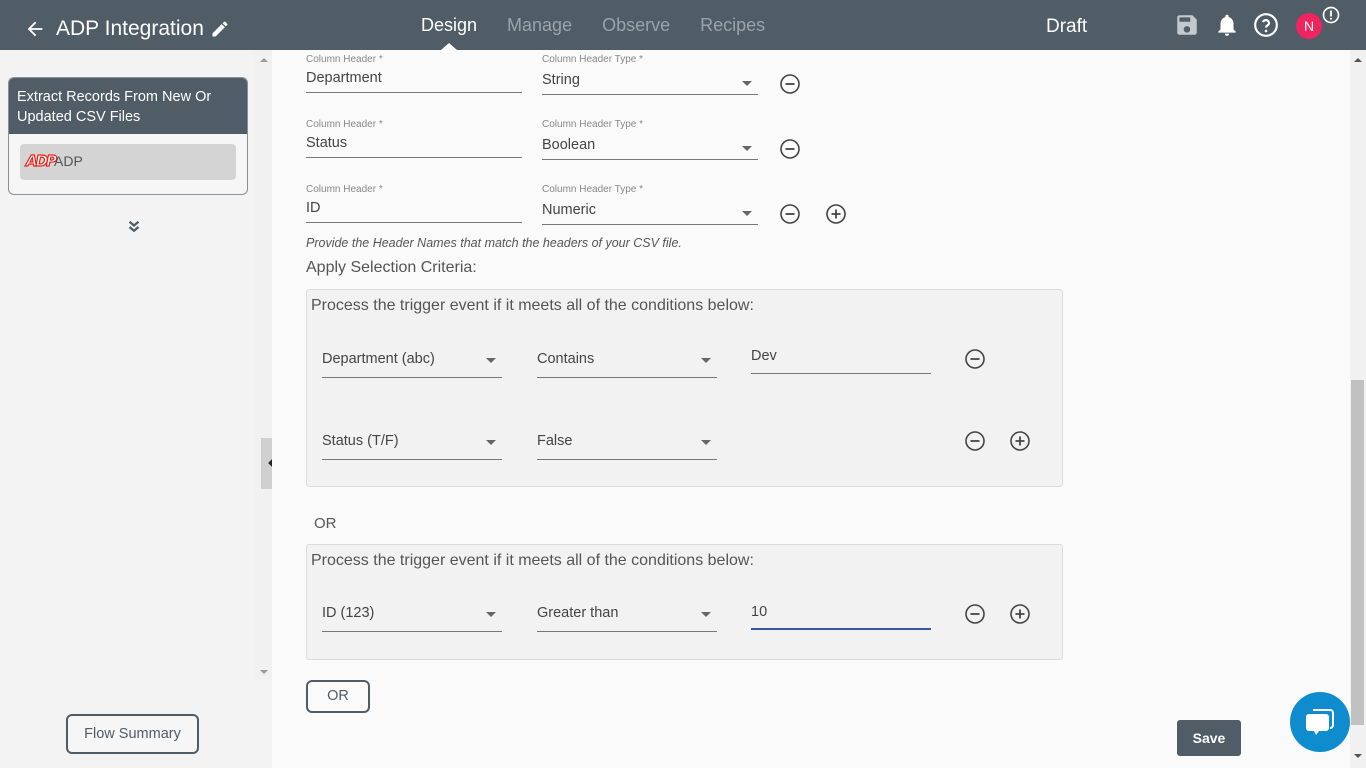 This screenshot has width=1366, height=768. What do you see at coordinates (263, 365) in the screenshot?
I see `sidebar-scrollbar` at bounding box center [263, 365].